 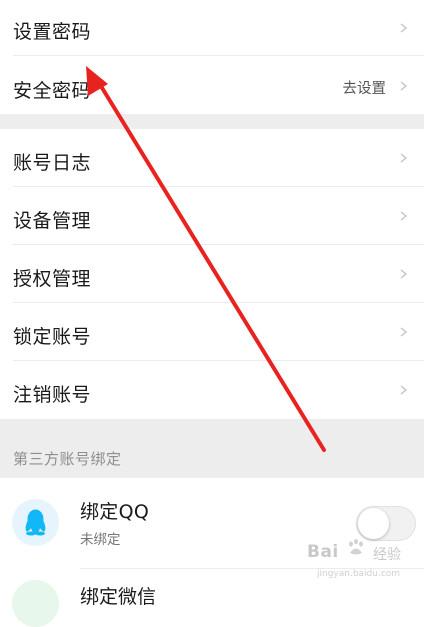 I want to click on row-authorization-management-label: 授权管理, so click(x=52, y=279).